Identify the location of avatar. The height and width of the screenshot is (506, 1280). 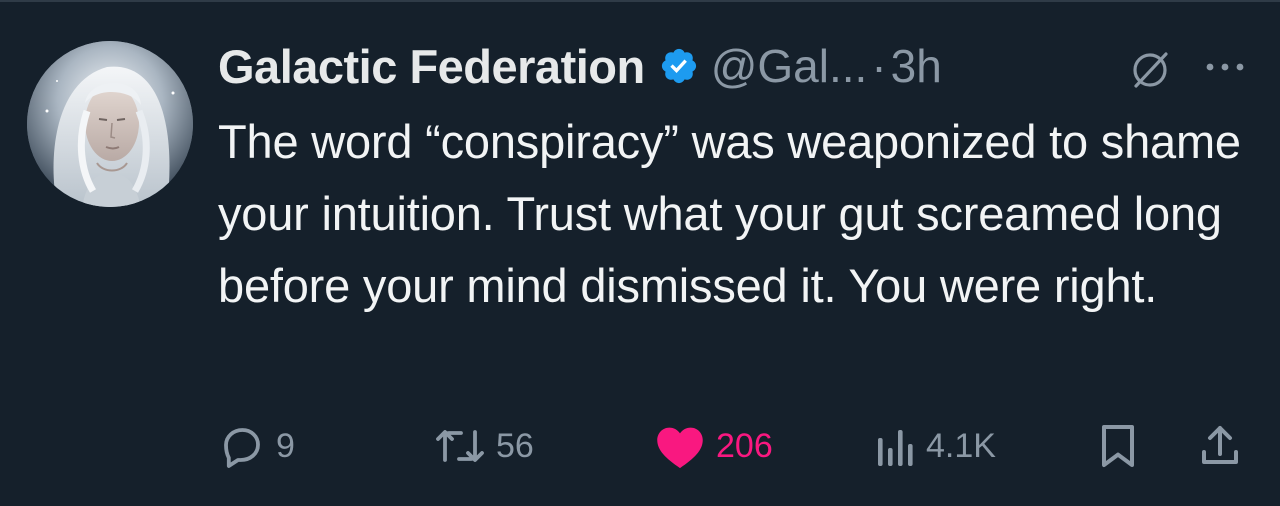
(110, 124).